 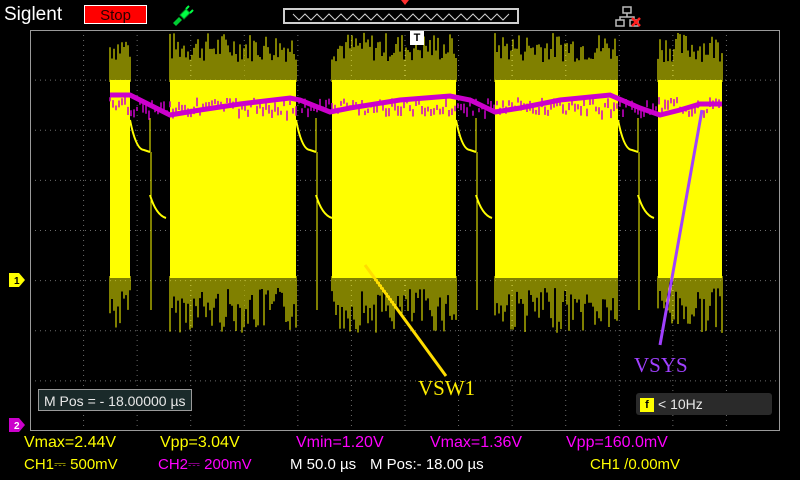 What do you see at coordinates (417, 38) in the screenshot?
I see `trigger-time-marker: T` at bounding box center [417, 38].